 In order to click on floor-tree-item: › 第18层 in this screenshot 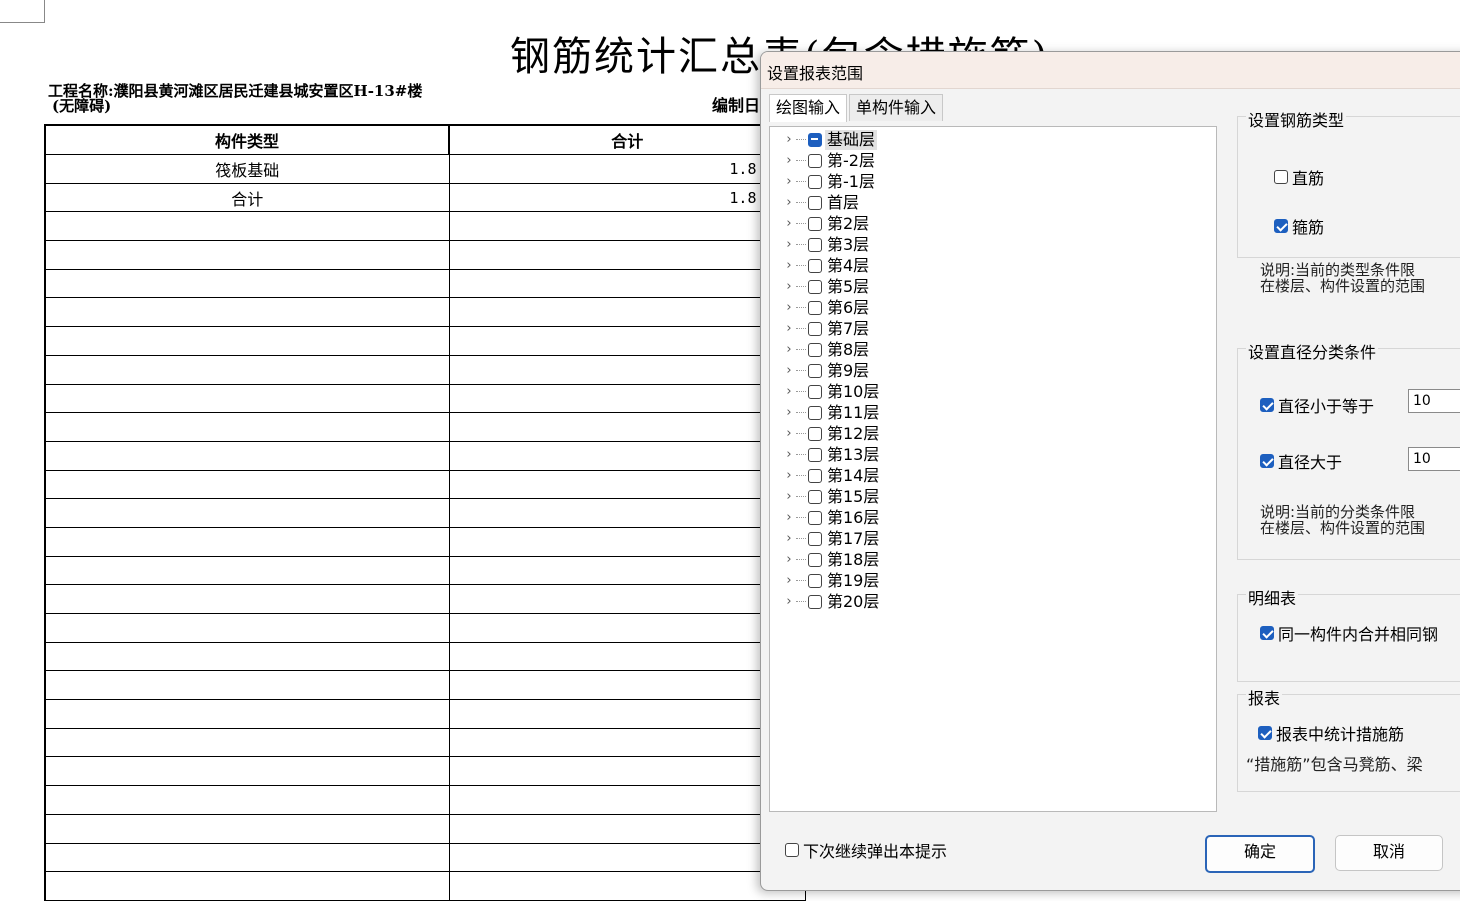, I will do `click(993, 559)`.